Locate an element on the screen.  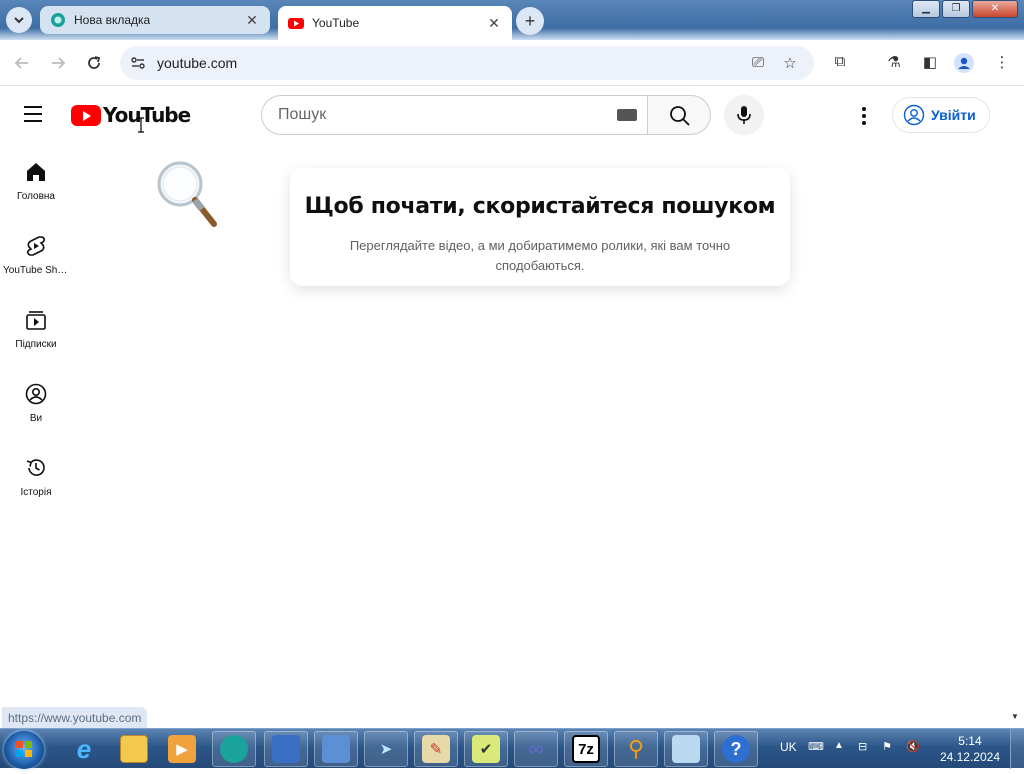
hamburger-line is located at coordinates (33, 114).